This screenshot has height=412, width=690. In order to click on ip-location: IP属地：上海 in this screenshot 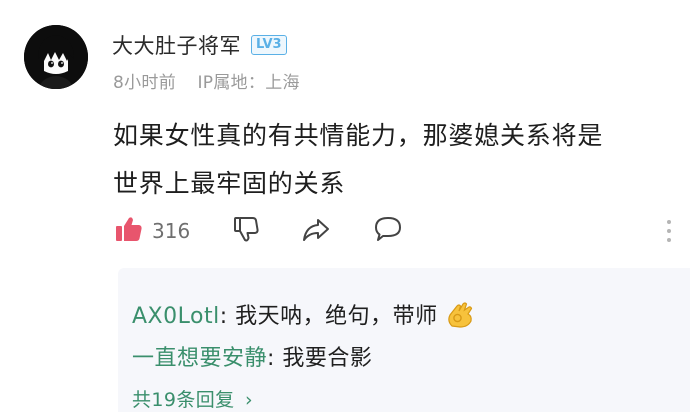, I will do `click(248, 83)`.